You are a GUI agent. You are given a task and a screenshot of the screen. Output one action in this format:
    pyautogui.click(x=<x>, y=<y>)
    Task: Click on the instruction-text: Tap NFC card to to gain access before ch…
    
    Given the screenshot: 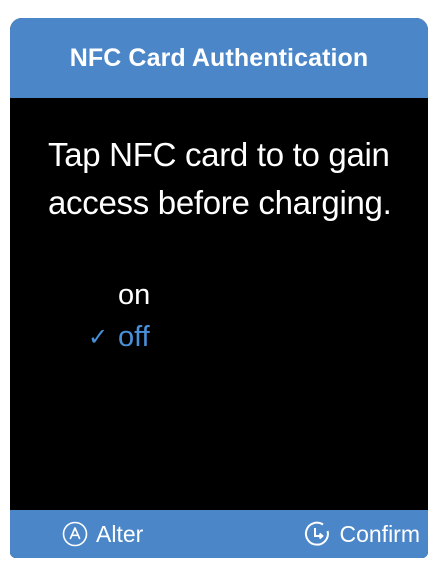 What is the action you would take?
    pyautogui.click(x=238, y=179)
    